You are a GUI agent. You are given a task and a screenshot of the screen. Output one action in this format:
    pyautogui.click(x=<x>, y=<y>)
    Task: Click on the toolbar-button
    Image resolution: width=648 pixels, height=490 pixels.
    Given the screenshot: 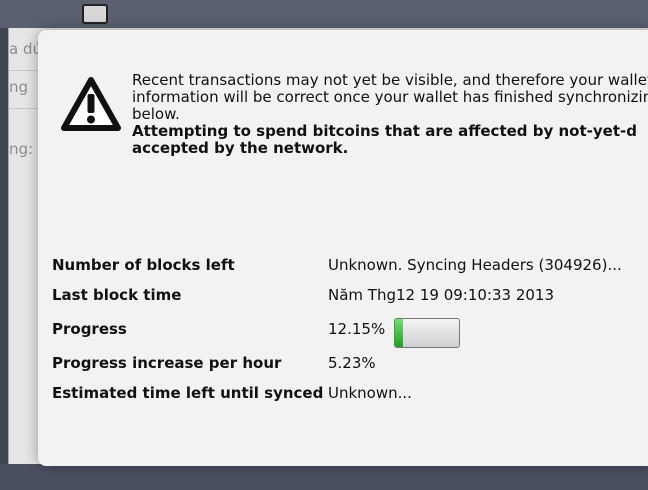 What is the action you would take?
    pyautogui.click(x=95, y=14)
    